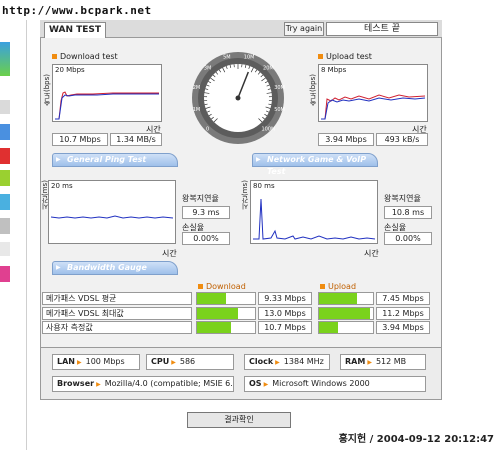 The width and height of the screenshot is (500, 450). What do you see at coordinates (403, 327) in the screenshot?
I see `upload-gauge-value: 3.94 Mbps` at bounding box center [403, 327].